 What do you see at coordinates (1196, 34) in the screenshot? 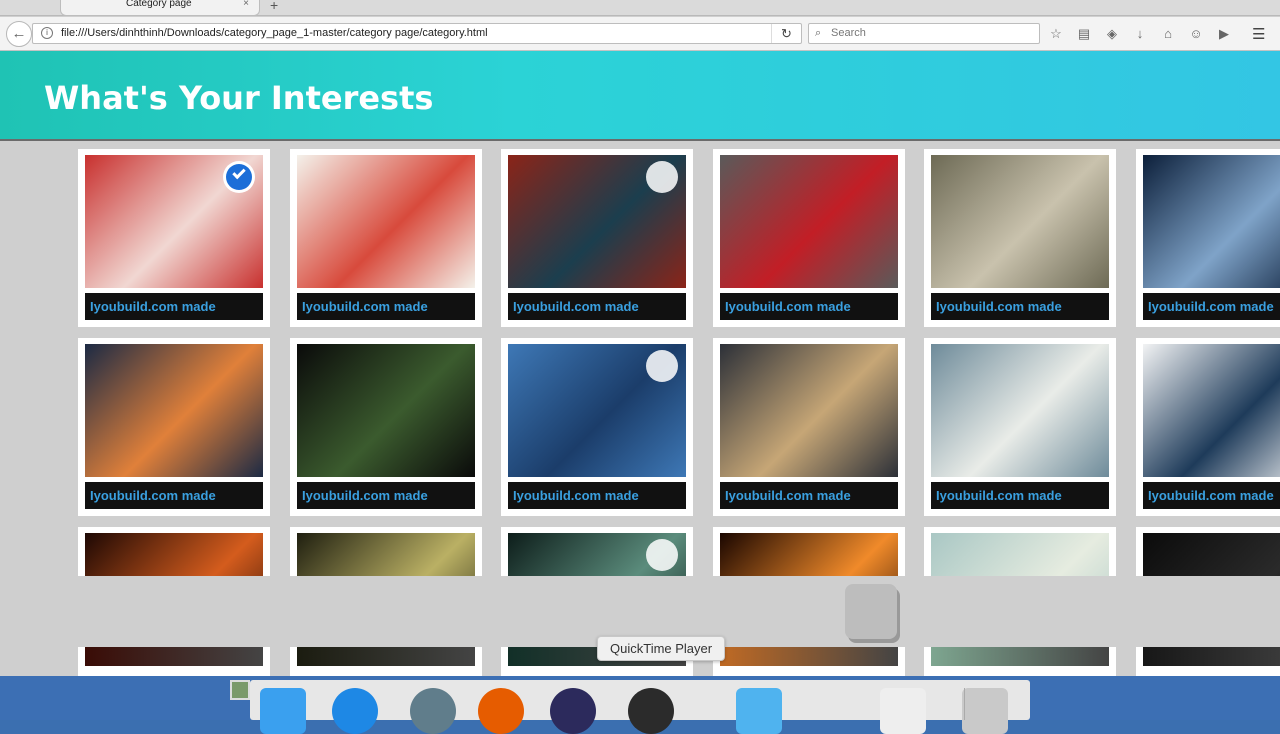
I see `chat-icon: ☺` at bounding box center [1196, 34].